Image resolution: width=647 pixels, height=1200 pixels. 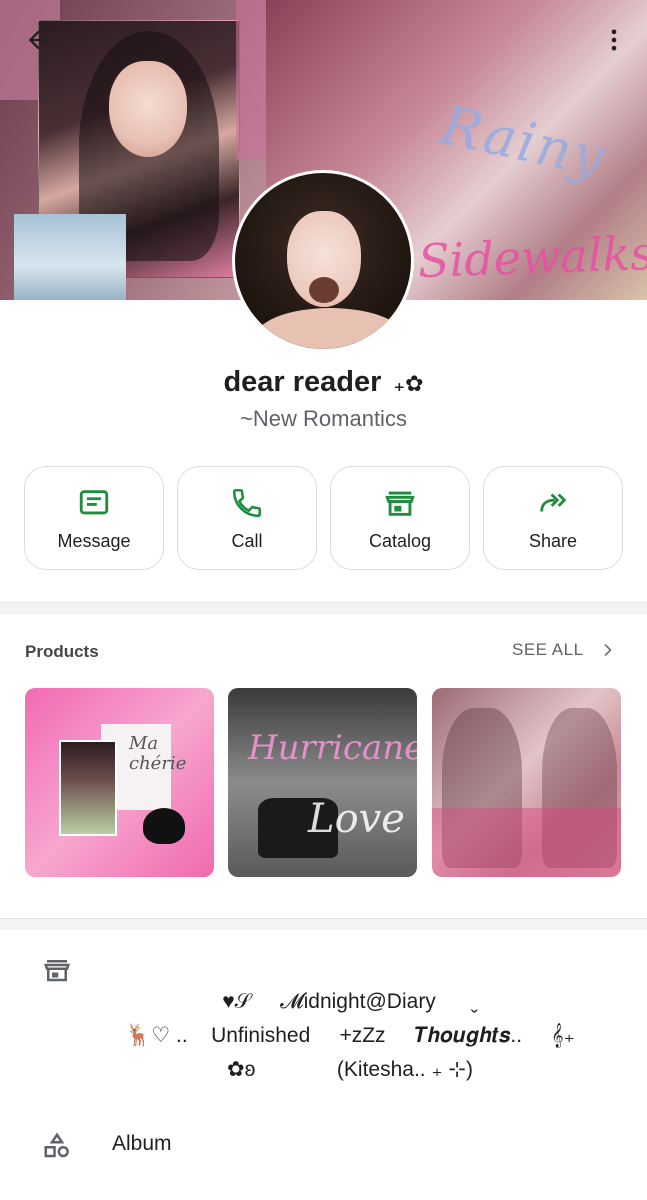 I want to click on catalog-button-label: Catalog, so click(x=400, y=540).